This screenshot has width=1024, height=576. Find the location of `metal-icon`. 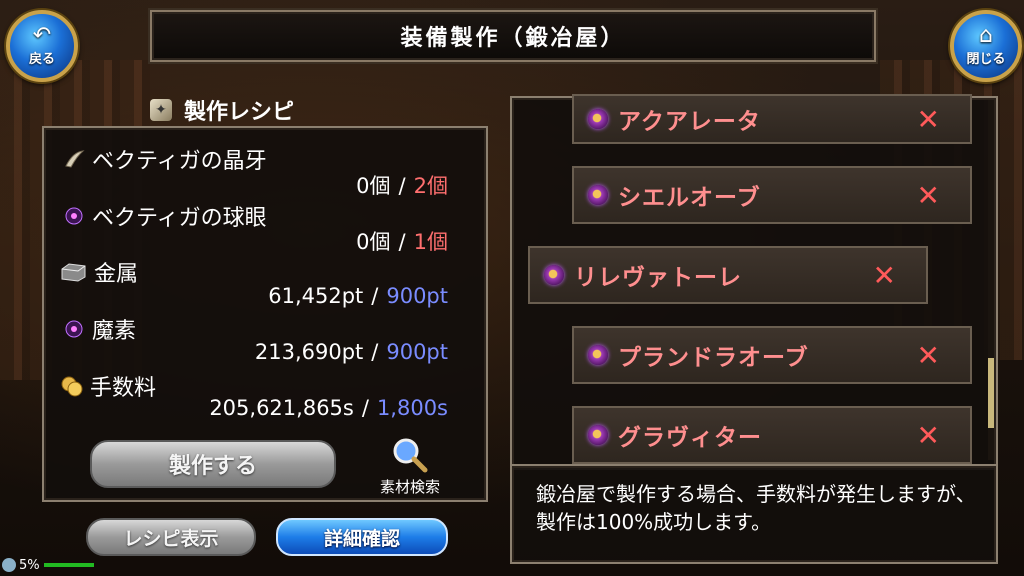

metal-icon is located at coordinates (73, 272).